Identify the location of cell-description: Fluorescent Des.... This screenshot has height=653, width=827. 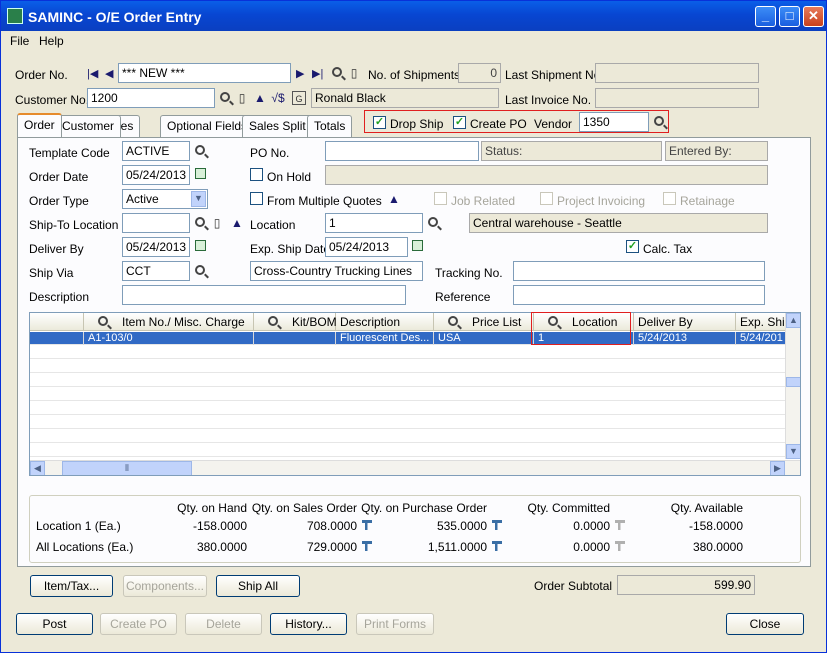
(385, 338).